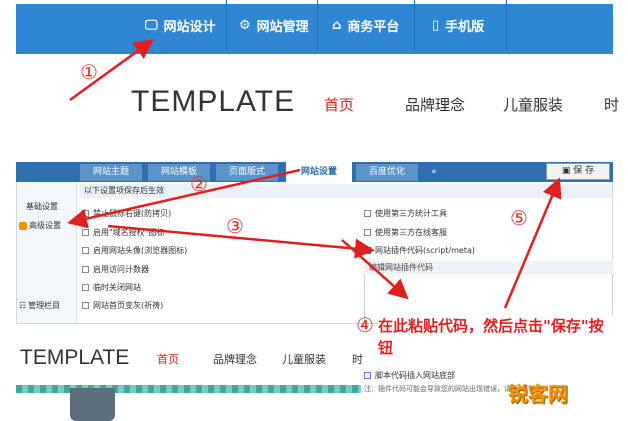  What do you see at coordinates (89, 72) in the screenshot?
I see `step-1-marker: ①` at bounding box center [89, 72].